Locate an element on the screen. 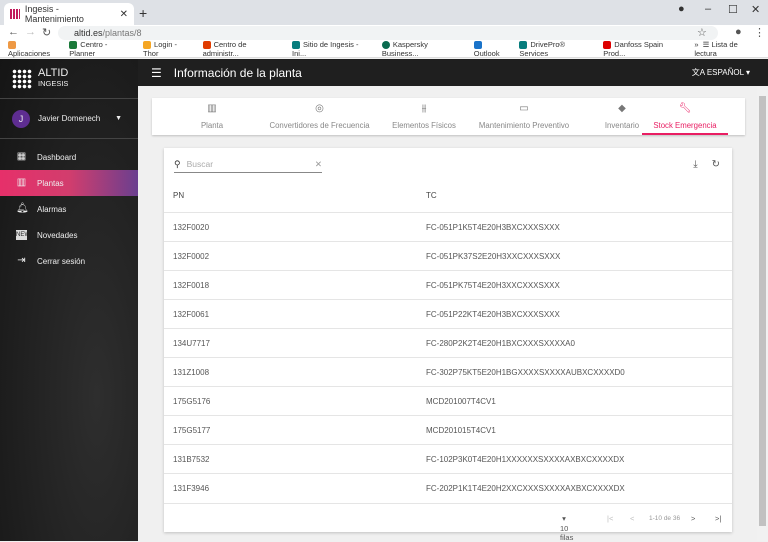  cell-tc: FC-302P75KT5E20H1BGXXXXSXXXXAUBXCXXXXD0 is located at coordinates (525, 372).